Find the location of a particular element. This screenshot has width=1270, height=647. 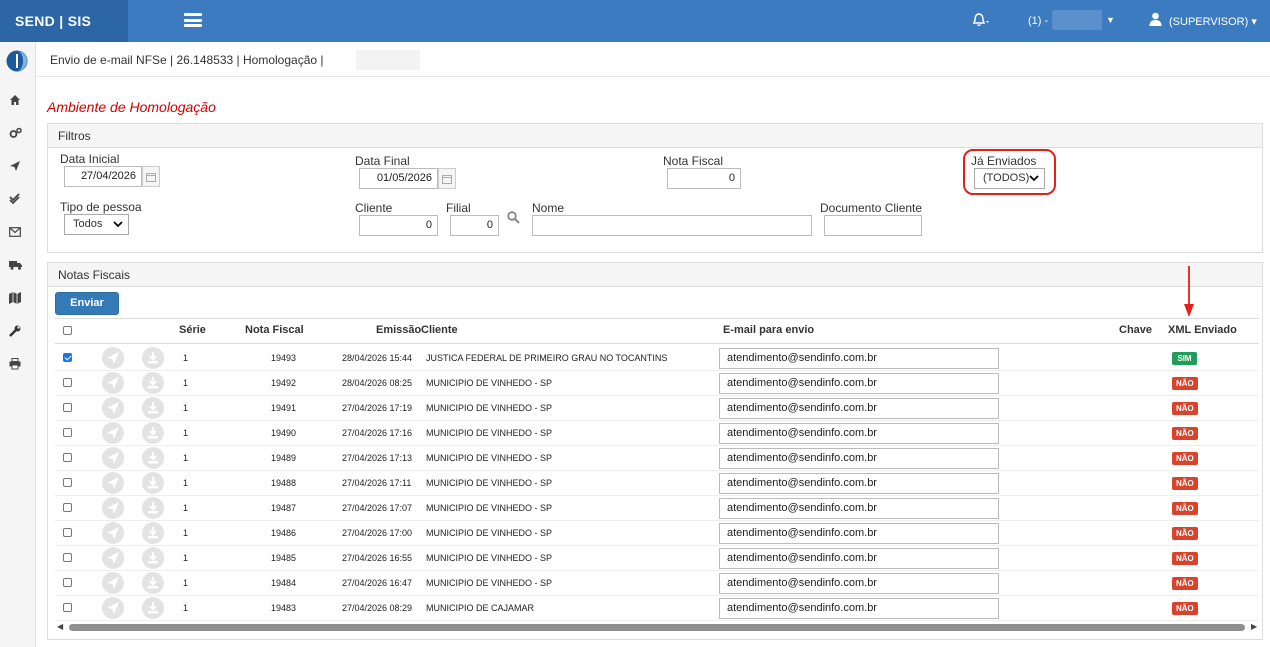

cell-nota: 19488 is located at coordinates (284, 483).